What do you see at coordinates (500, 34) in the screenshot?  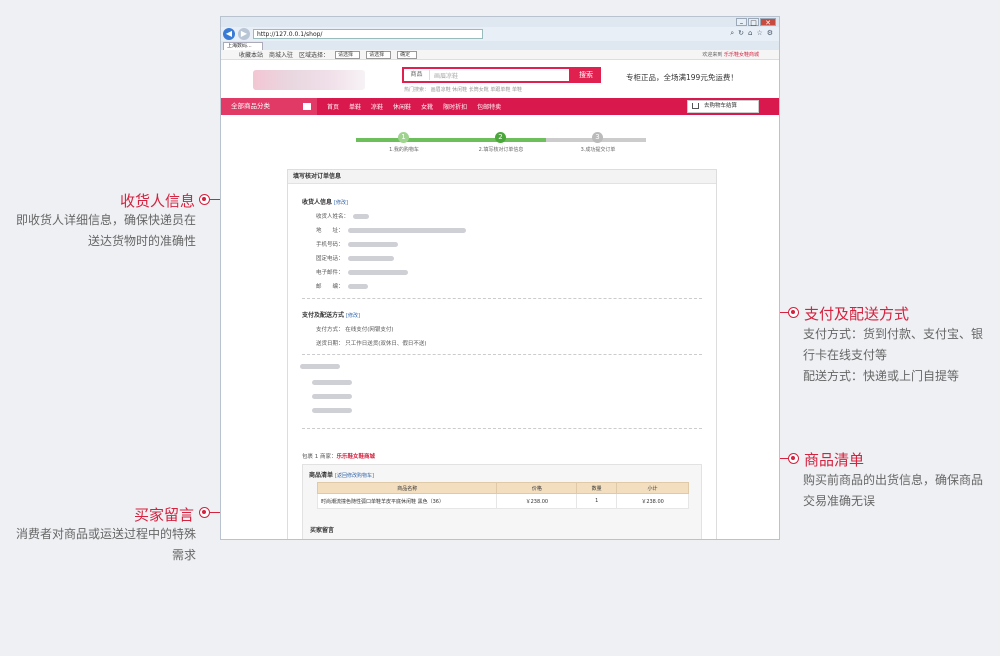 I see `address-bar: ◀ ▶ http://127.0.0.1/shop/ ⌕ ↻ ⌂ ☆ ⚙` at bounding box center [500, 34].